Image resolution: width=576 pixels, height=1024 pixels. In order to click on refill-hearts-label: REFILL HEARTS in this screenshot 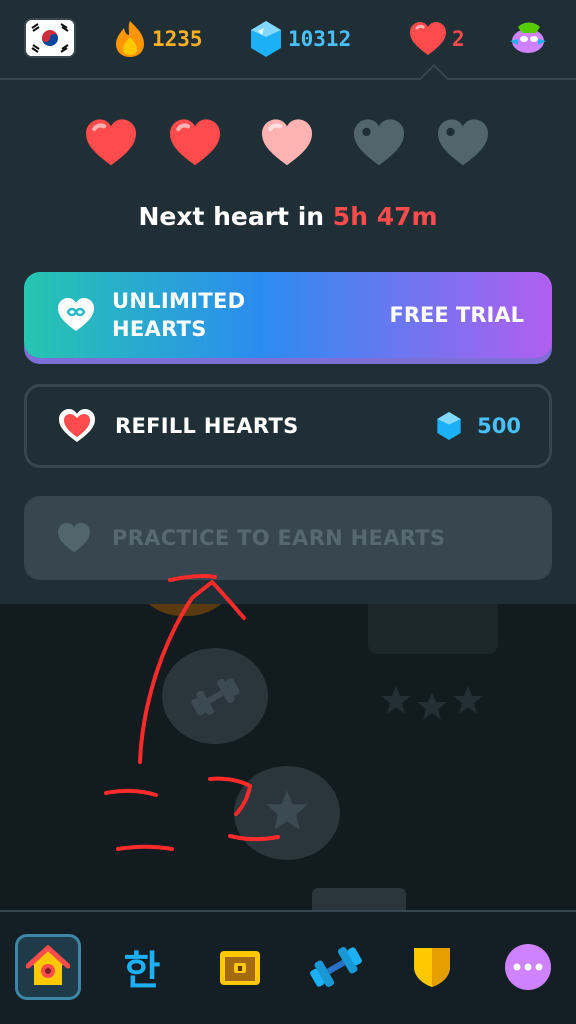, I will do `click(207, 426)`.